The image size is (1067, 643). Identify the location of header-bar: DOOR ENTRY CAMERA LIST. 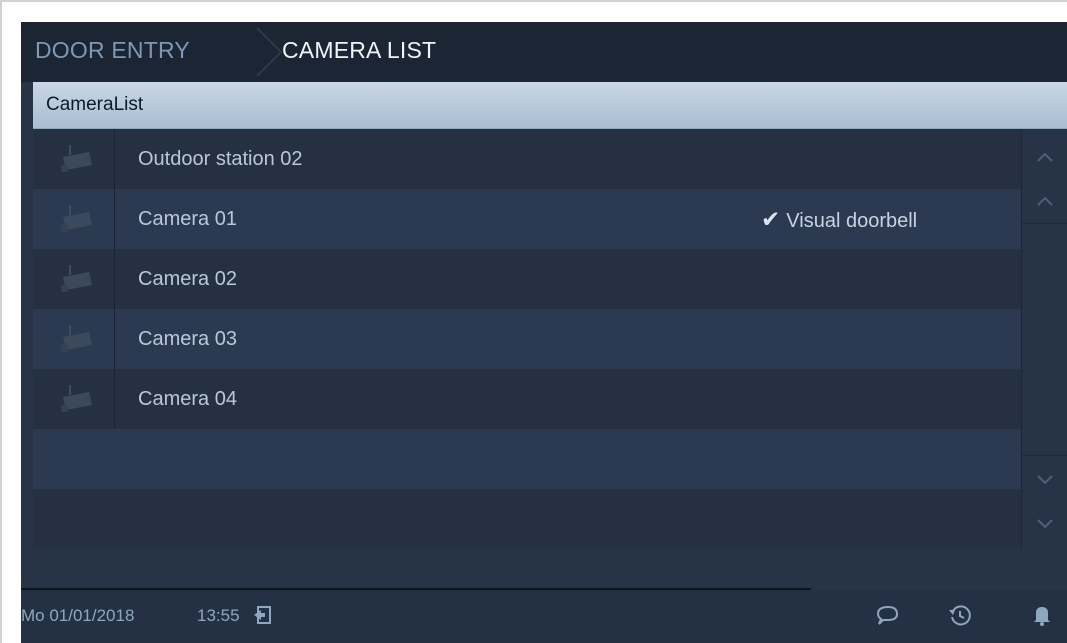
(544, 52).